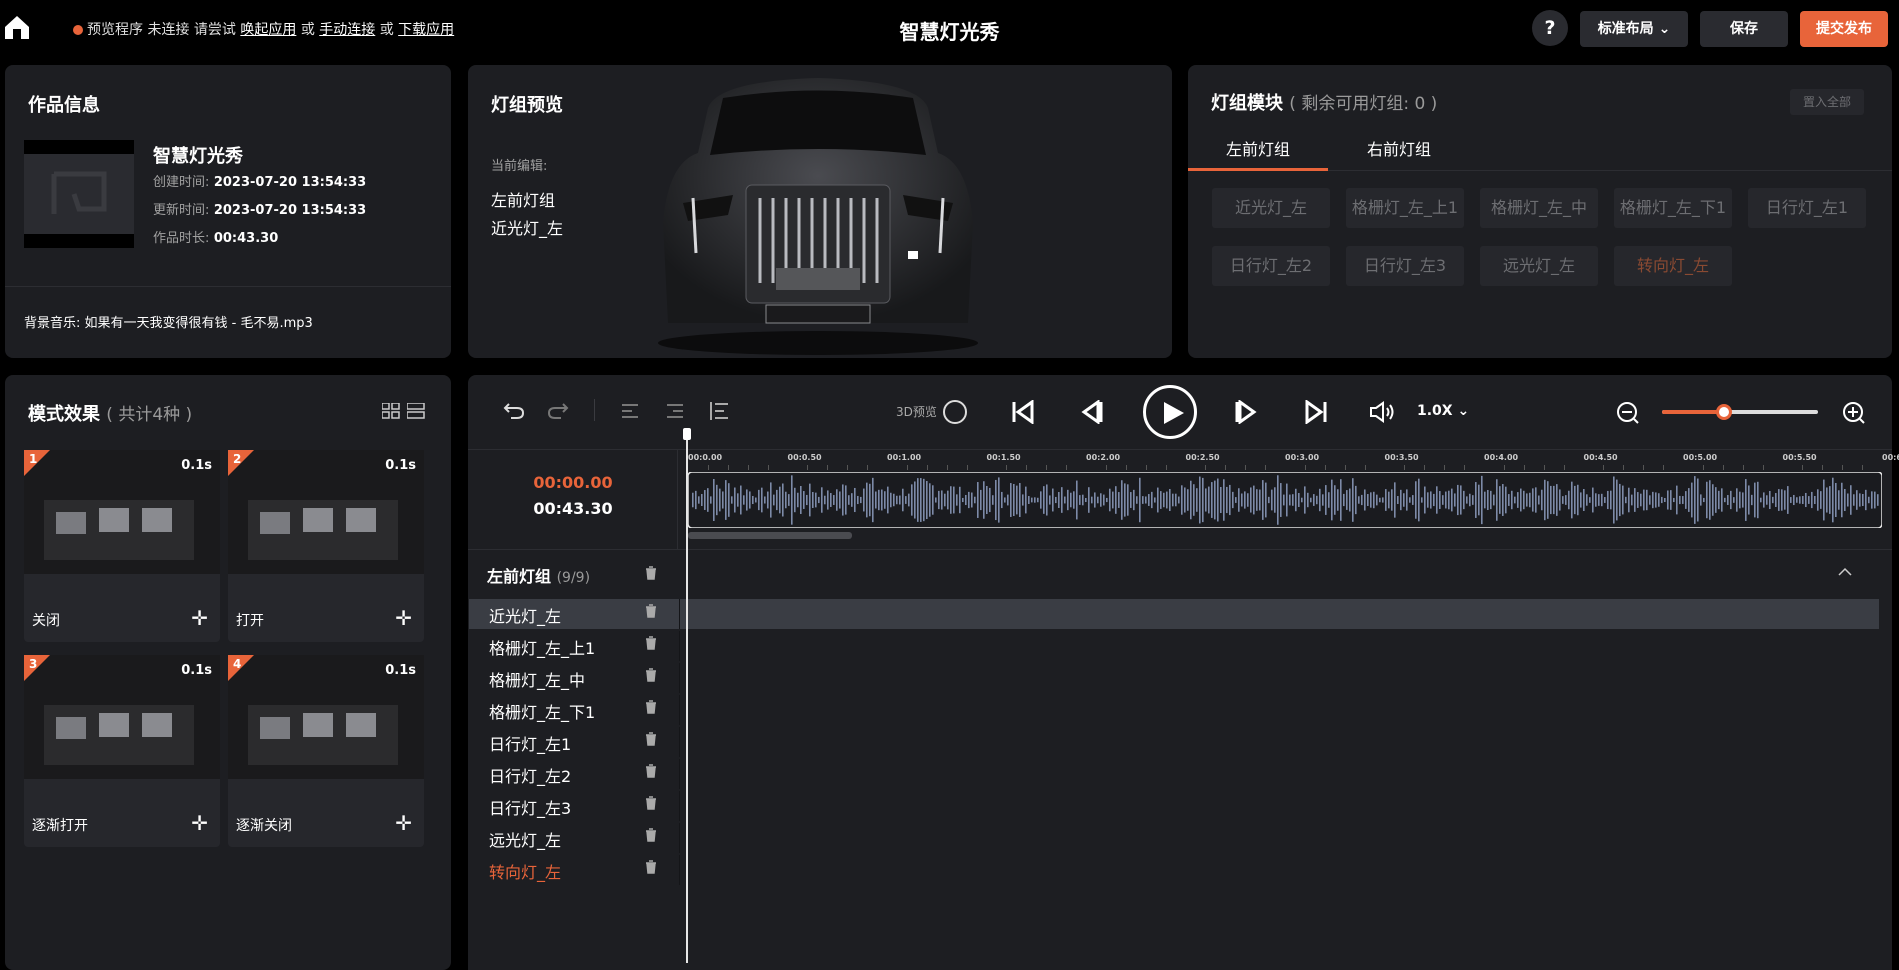  What do you see at coordinates (416, 411) in the screenshot?
I see `list-view-icon` at bounding box center [416, 411].